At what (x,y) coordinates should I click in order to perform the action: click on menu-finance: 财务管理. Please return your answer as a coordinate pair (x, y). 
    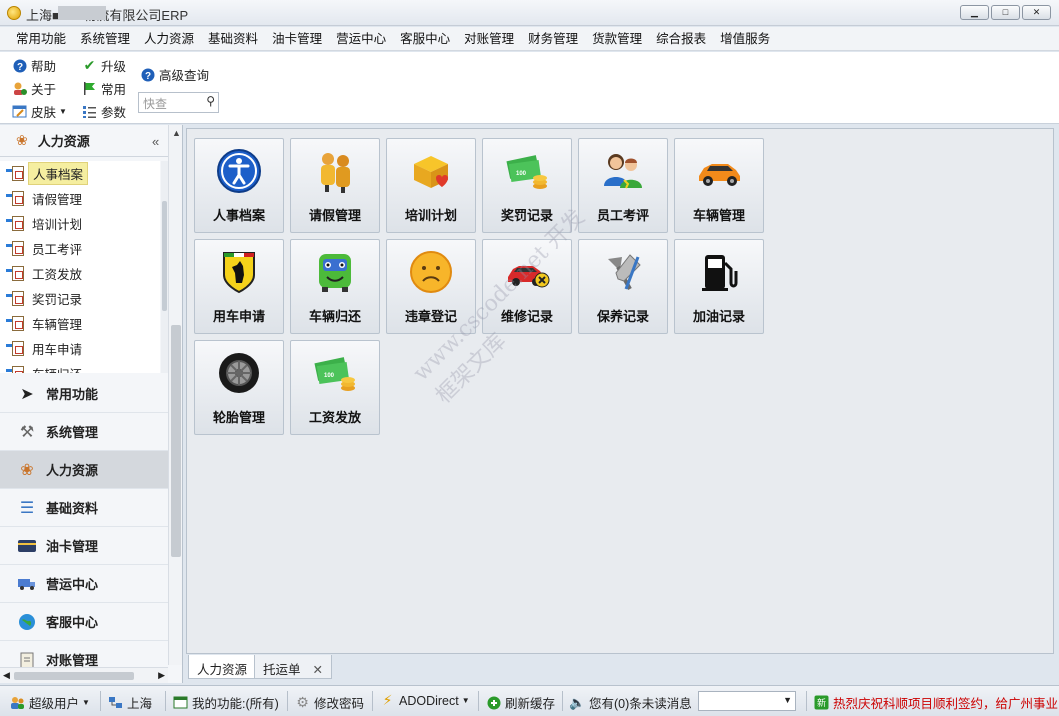
    Looking at the image, I should click on (553, 39).